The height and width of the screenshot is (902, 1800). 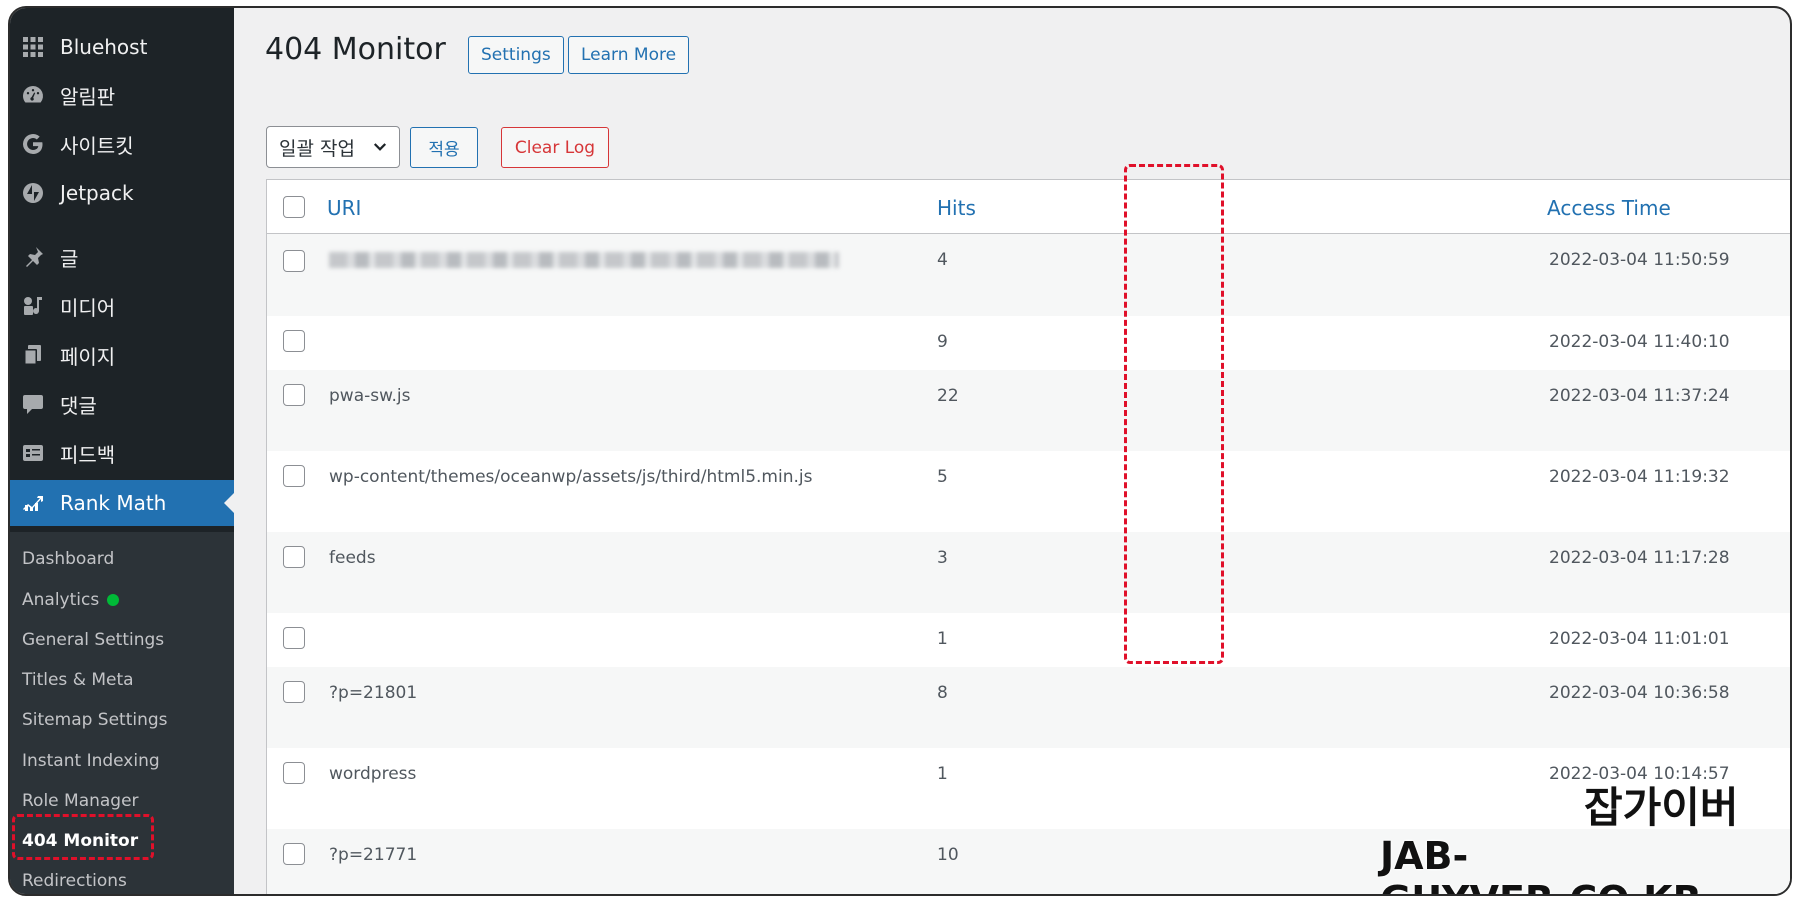 I want to click on submenu-item-titles-meta: Titles & Meta, so click(x=78, y=680).